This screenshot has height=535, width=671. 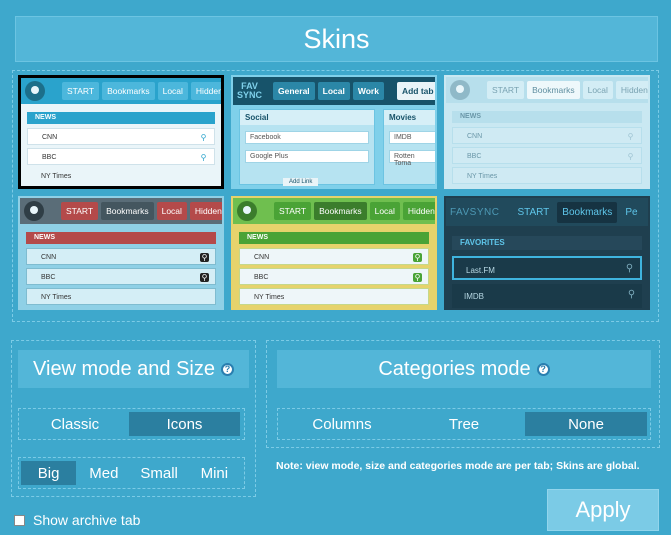 What do you see at coordinates (463, 394) in the screenshot?
I see `categories-mode-panel: Categories mode ? Columns Tree None` at bounding box center [463, 394].